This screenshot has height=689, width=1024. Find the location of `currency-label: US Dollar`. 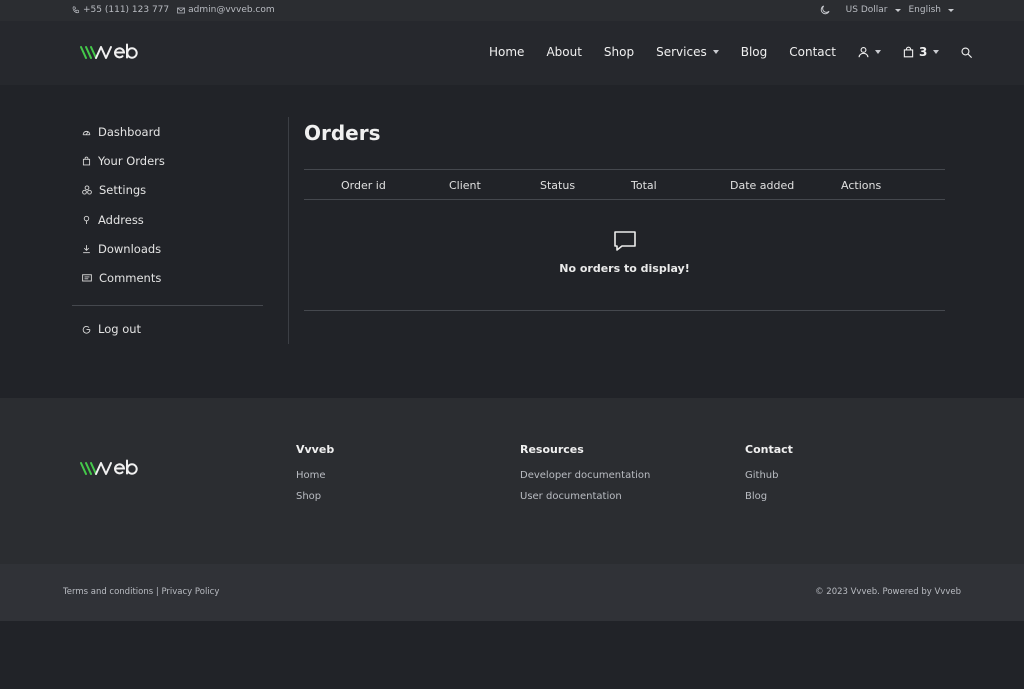

currency-label: US Dollar is located at coordinates (866, 10).